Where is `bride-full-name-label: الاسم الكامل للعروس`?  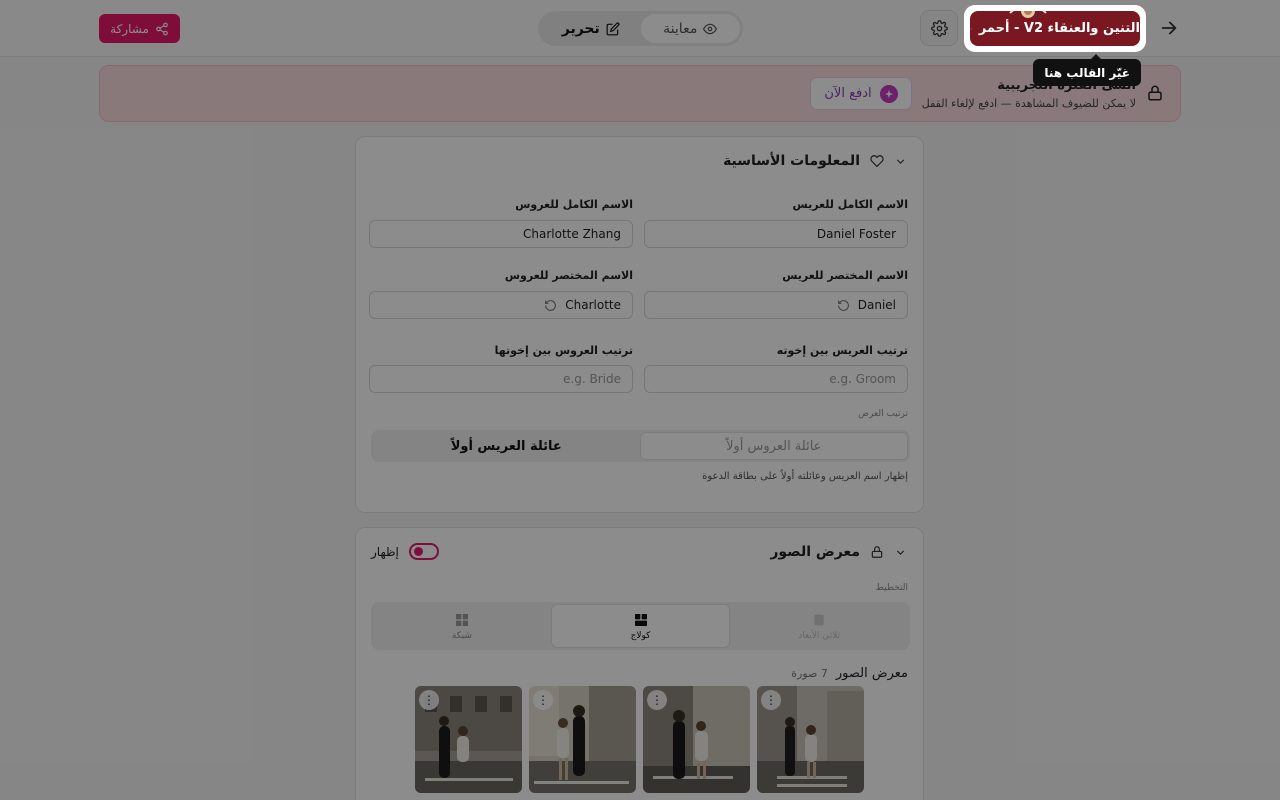 bride-full-name-label: الاسم الكامل للعروس is located at coordinates (574, 204).